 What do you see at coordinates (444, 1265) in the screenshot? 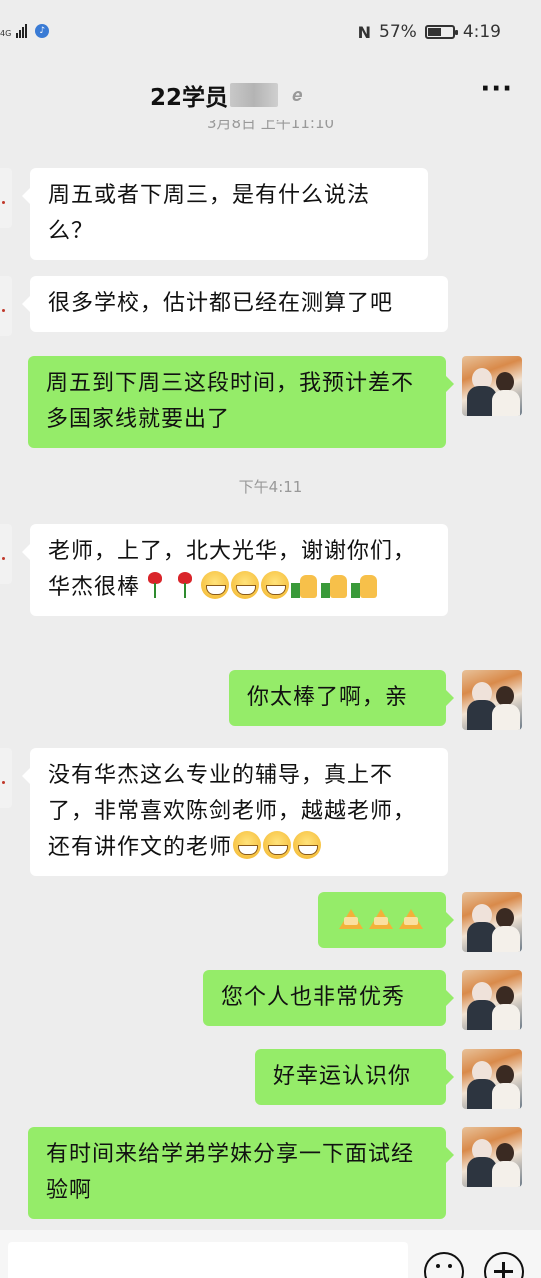
I see `emoji-icon` at bounding box center [444, 1265].